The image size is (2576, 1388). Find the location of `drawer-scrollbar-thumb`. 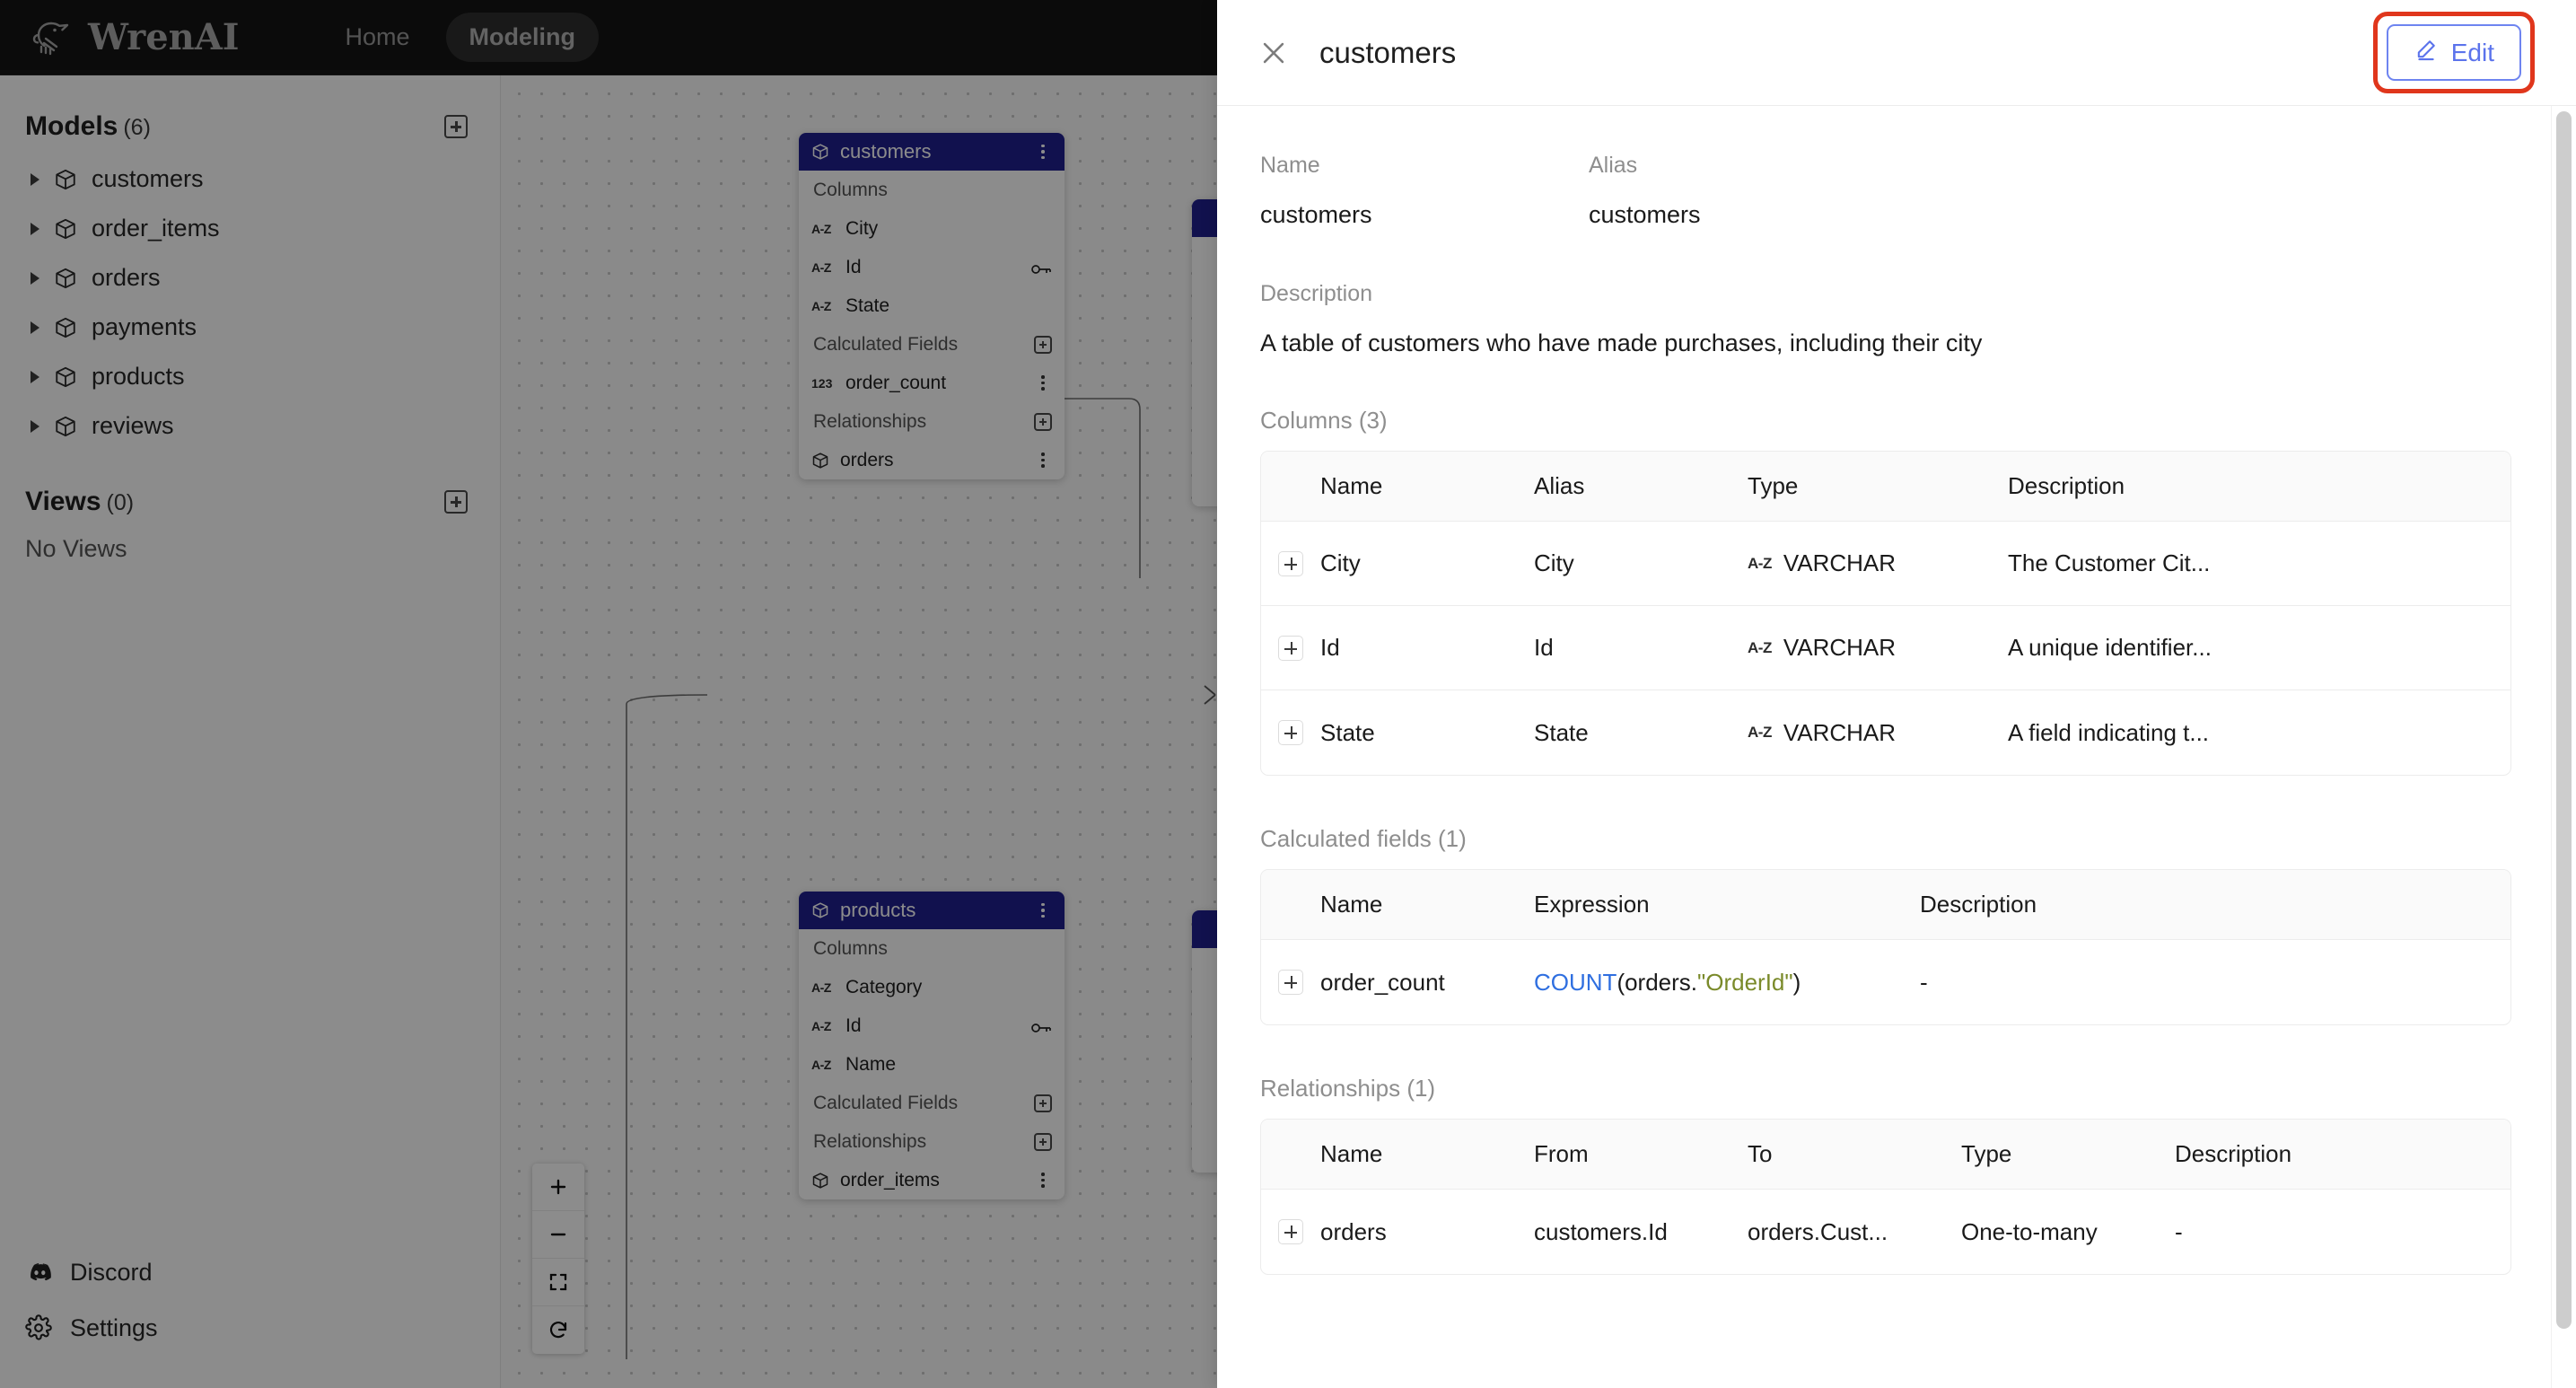

drawer-scrollbar-thumb is located at coordinates (2564, 720).